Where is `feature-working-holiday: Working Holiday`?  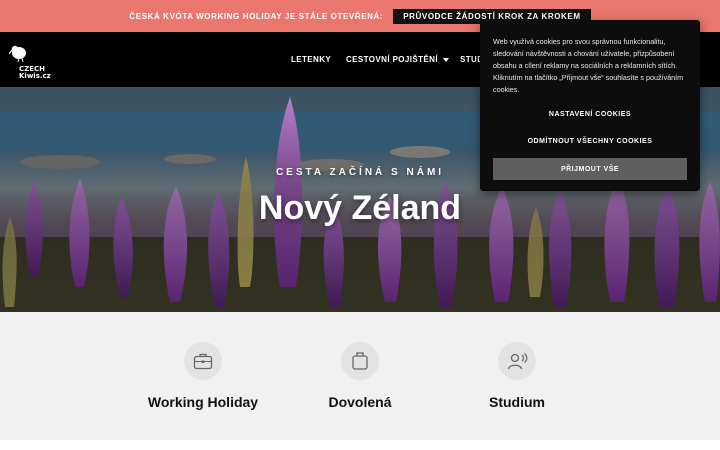 feature-working-holiday: Working Holiday is located at coordinates (203, 376).